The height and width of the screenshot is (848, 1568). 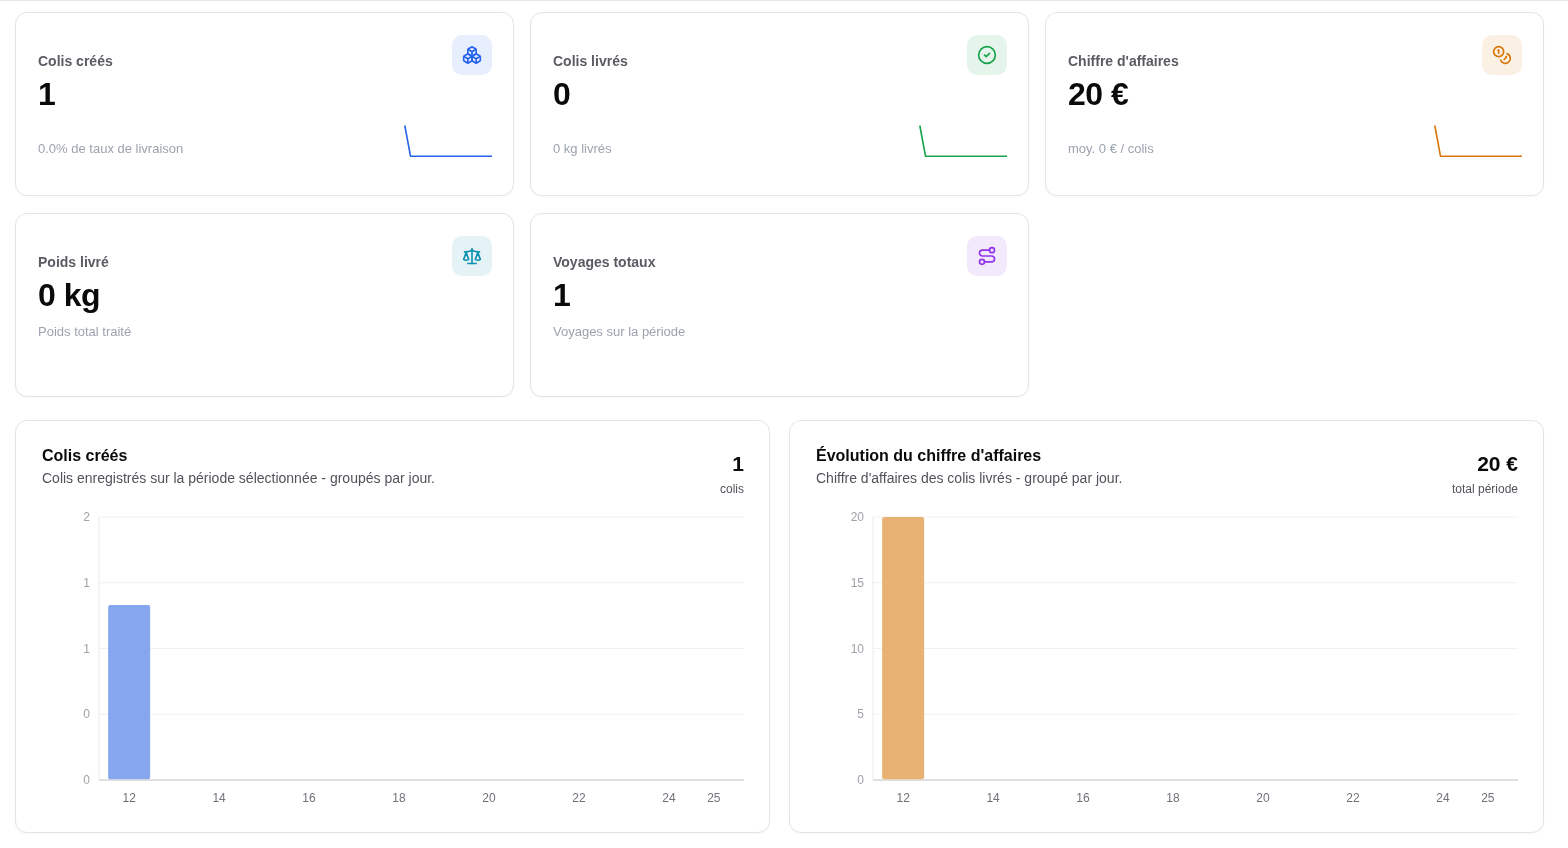 What do you see at coordinates (929, 456) in the screenshot?
I see `chart-title: Évolution du chiffre d'affaires` at bounding box center [929, 456].